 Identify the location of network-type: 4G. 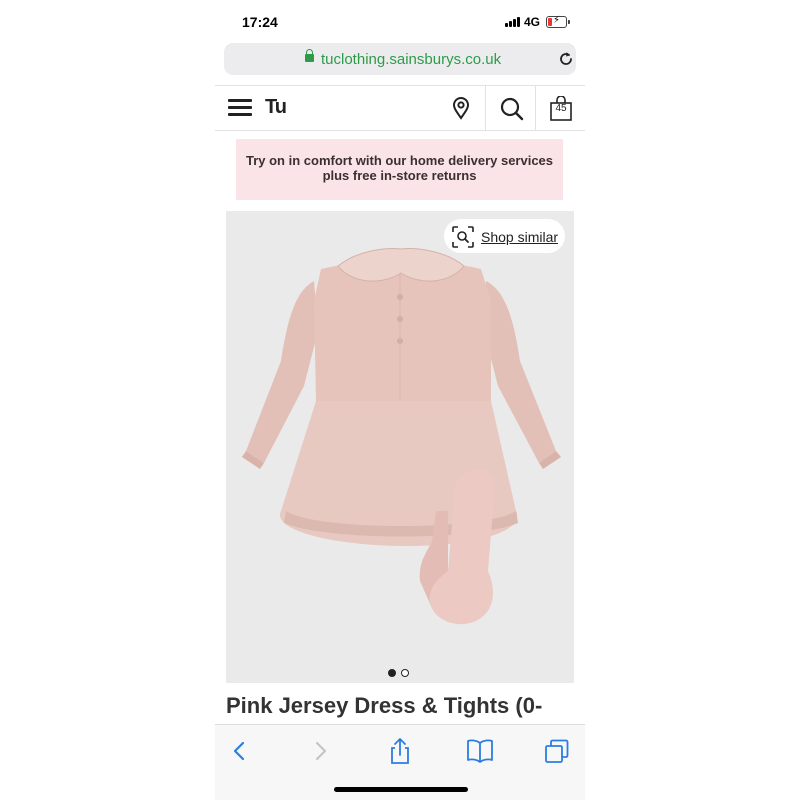
(532, 22).